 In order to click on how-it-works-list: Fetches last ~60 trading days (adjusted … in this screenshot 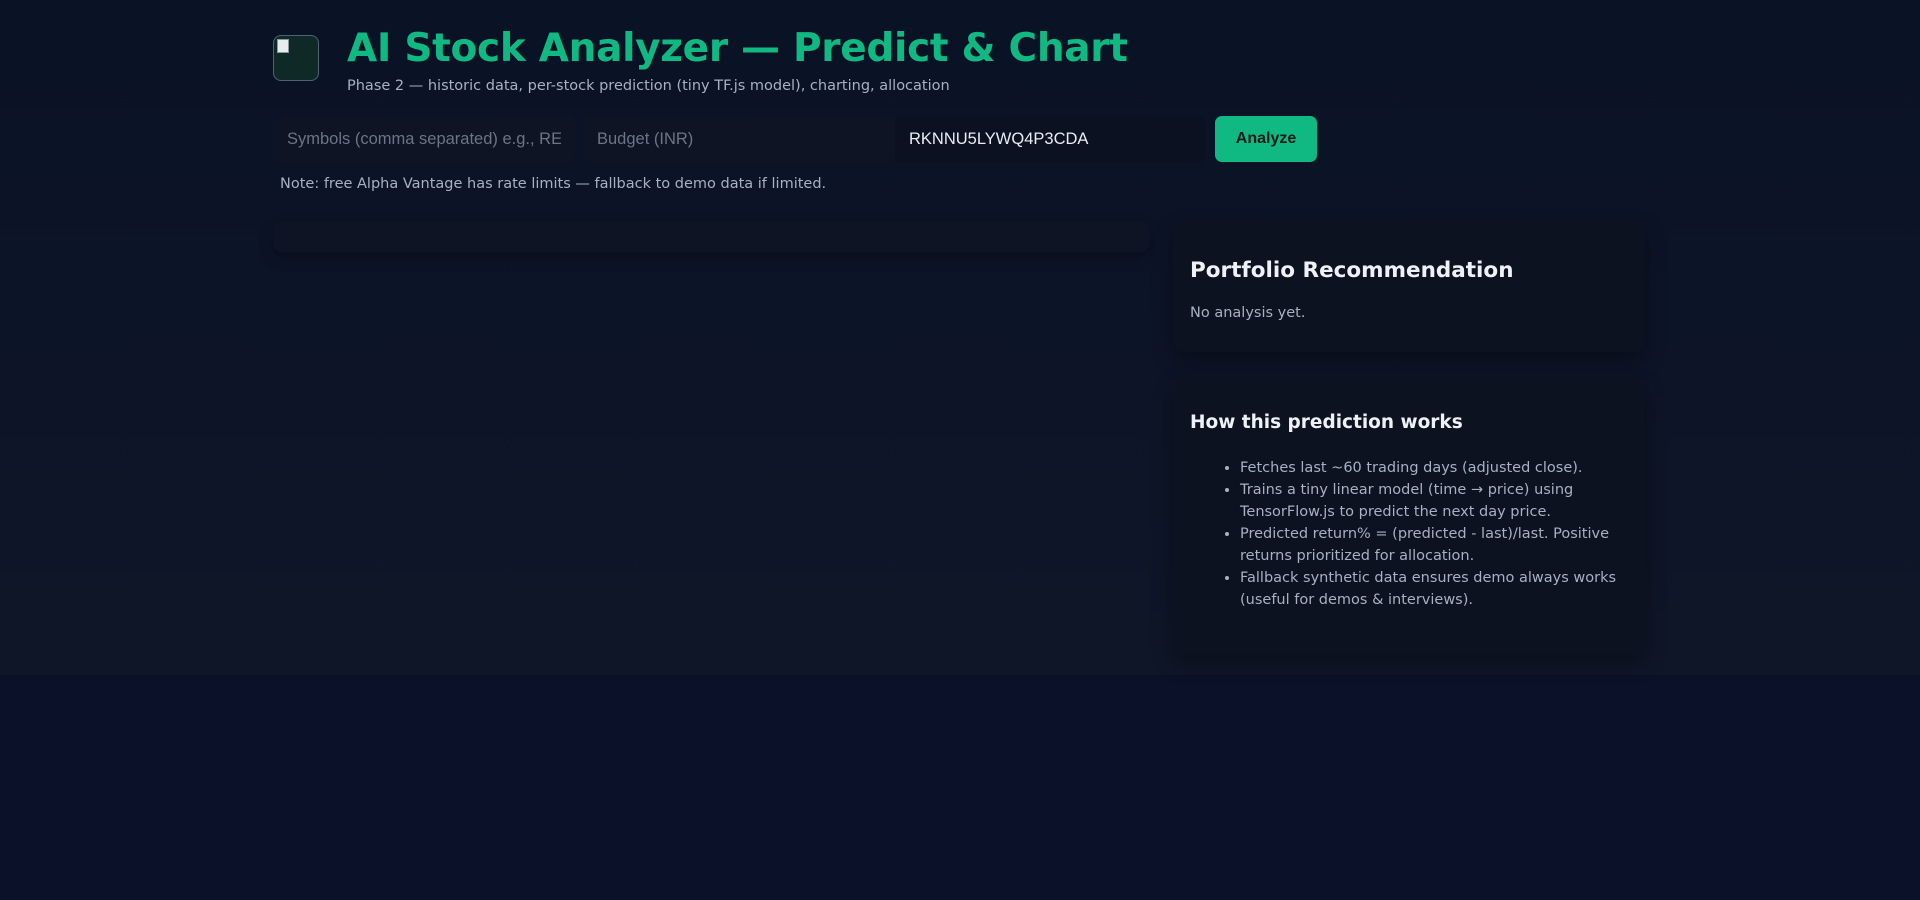, I will do `click(1409, 534)`.